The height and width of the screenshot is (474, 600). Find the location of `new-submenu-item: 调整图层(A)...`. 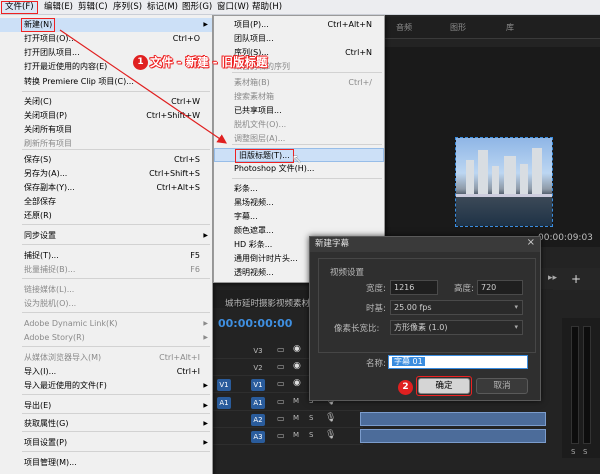

new-submenu-item: 调整图层(A)... is located at coordinates (299, 139).